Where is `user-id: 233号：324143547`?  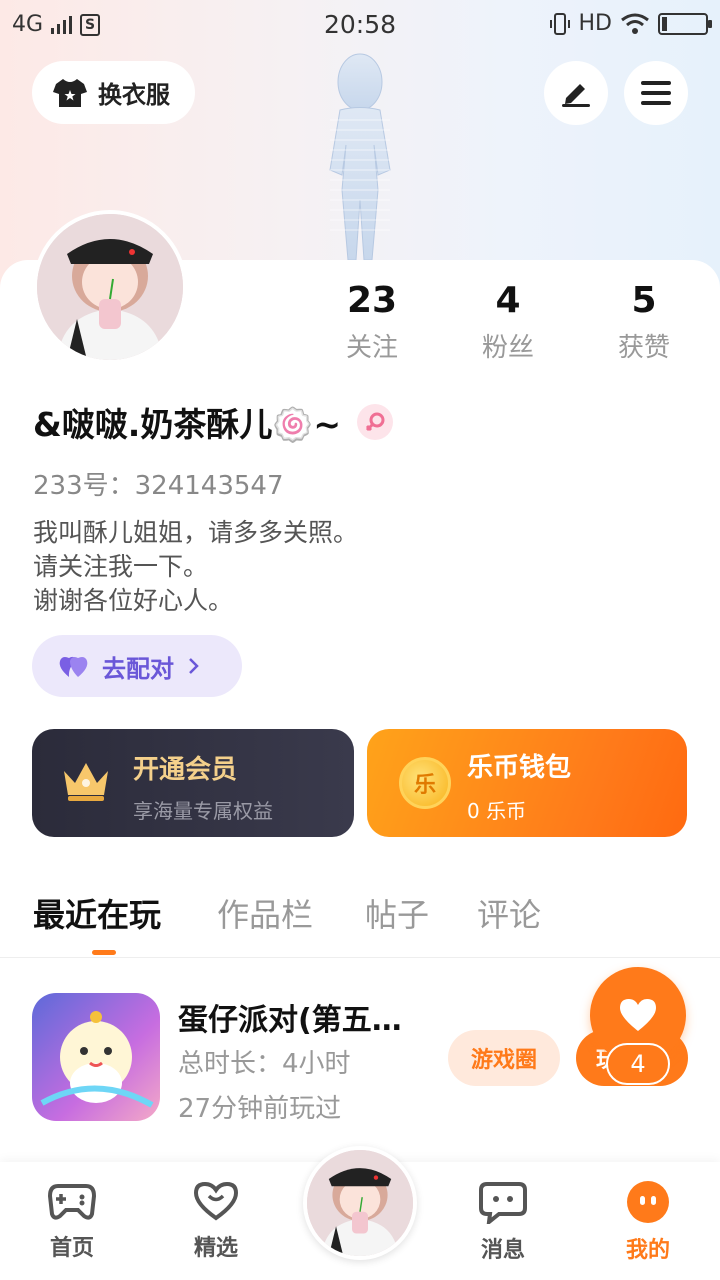
user-id: 233号：324143547 is located at coordinates (158, 486).